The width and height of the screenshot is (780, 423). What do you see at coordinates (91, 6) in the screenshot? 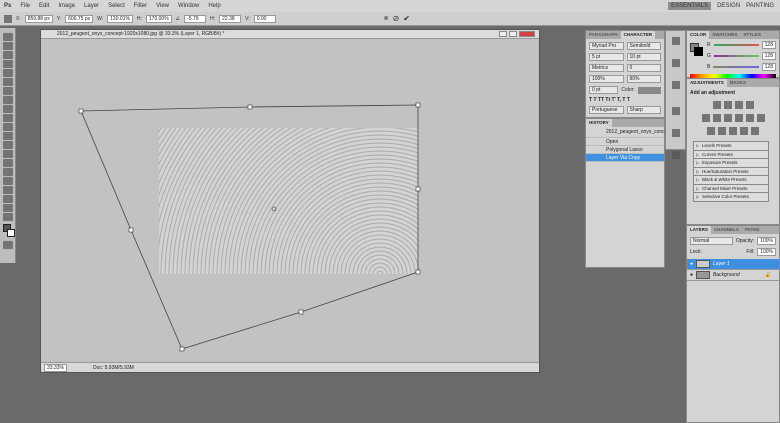
I see `menu-layer: Layer` at bounding box center [91, 6].